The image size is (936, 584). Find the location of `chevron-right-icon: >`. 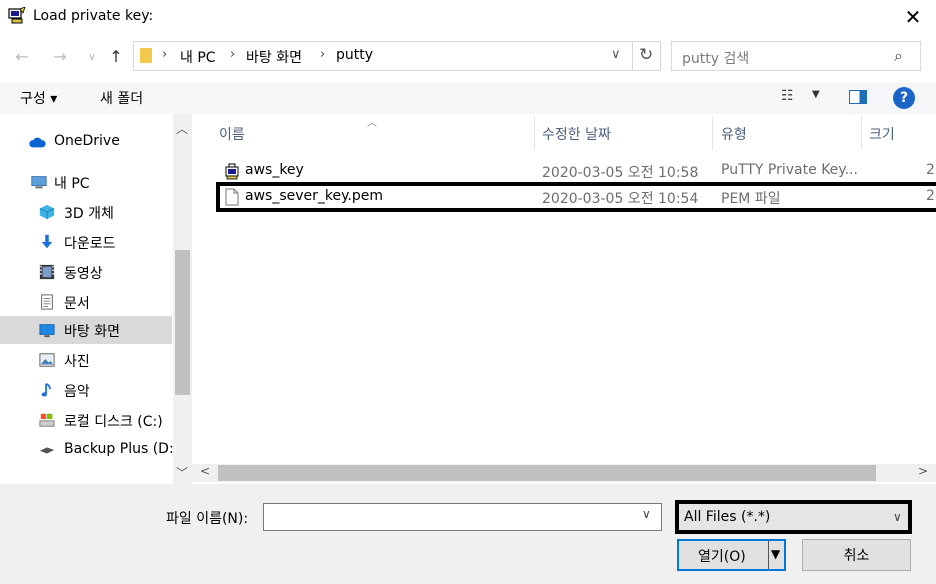

chevron-right-icon: > is located at coordinates (923, 471).